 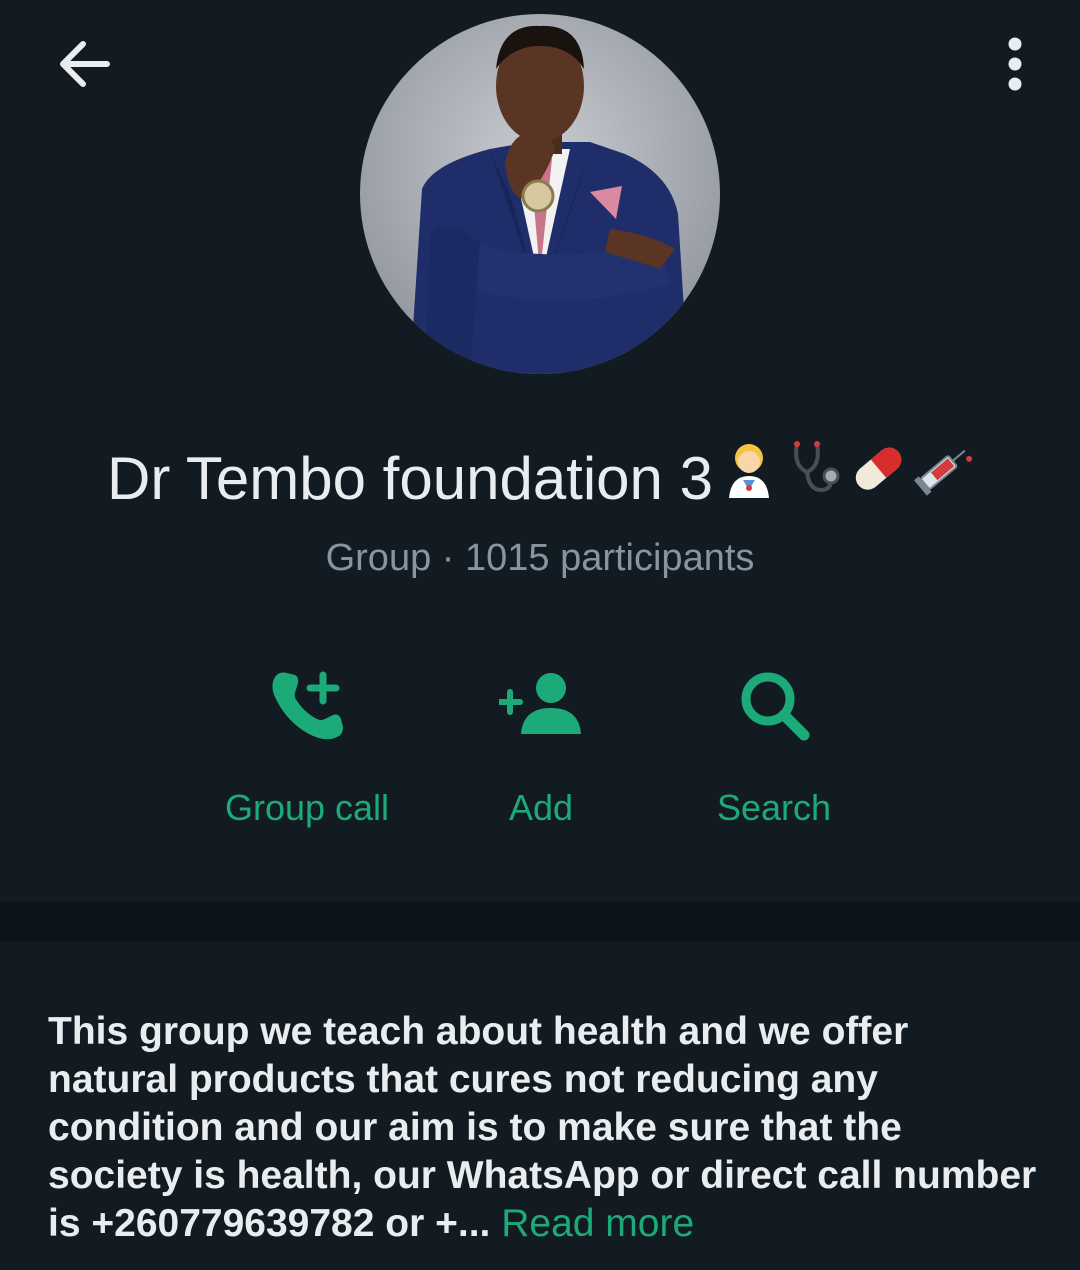 I want to click on search-label: Search, so click(x=774, y=807).